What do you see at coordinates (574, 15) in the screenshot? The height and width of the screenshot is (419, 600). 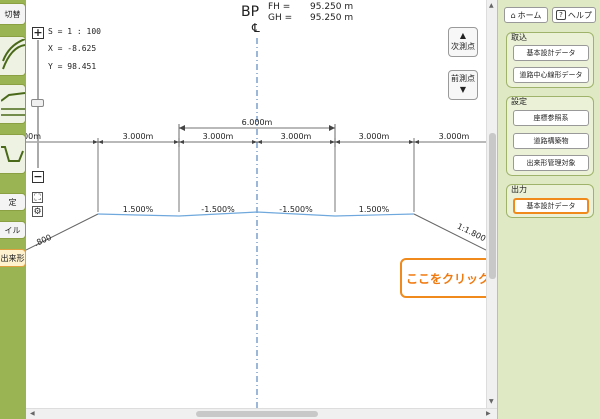 I see `help-button: ? ヘルプ` at bounding box center [574, 15].